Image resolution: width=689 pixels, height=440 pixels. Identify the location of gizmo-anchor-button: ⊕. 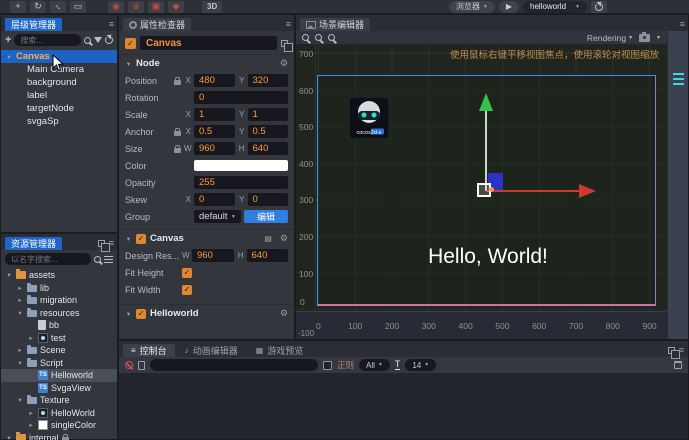
(136, 6).